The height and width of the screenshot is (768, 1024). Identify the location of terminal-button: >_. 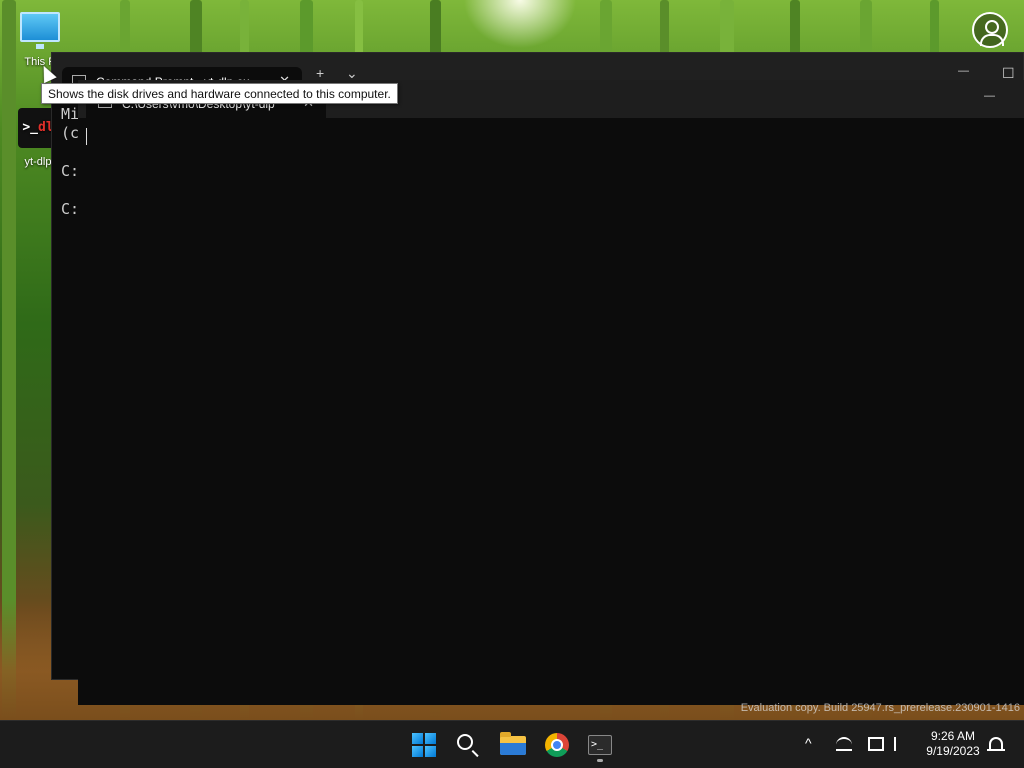
(600, 745).